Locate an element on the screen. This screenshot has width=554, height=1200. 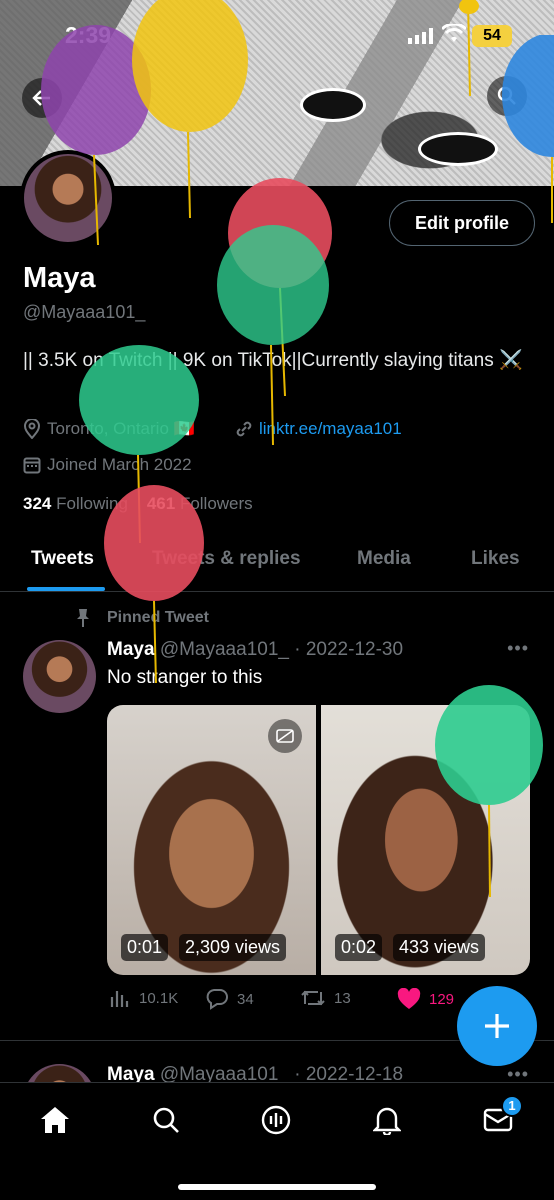
nav-spaces is located at coordinates (276, 1120).